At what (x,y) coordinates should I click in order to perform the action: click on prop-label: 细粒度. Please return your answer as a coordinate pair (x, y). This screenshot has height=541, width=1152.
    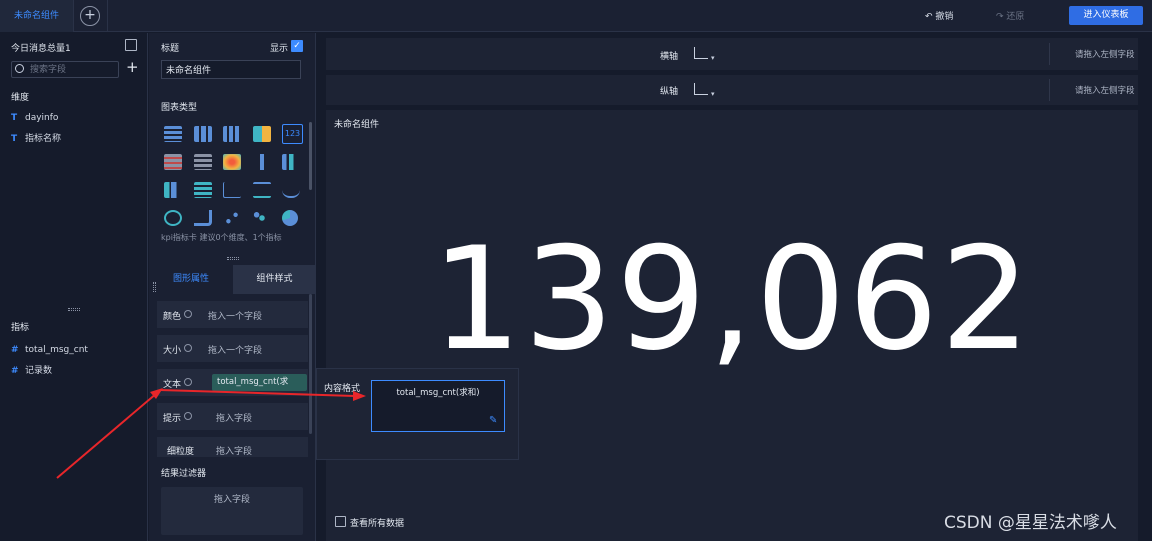
    Looking at the image, I should click on (181, 452).